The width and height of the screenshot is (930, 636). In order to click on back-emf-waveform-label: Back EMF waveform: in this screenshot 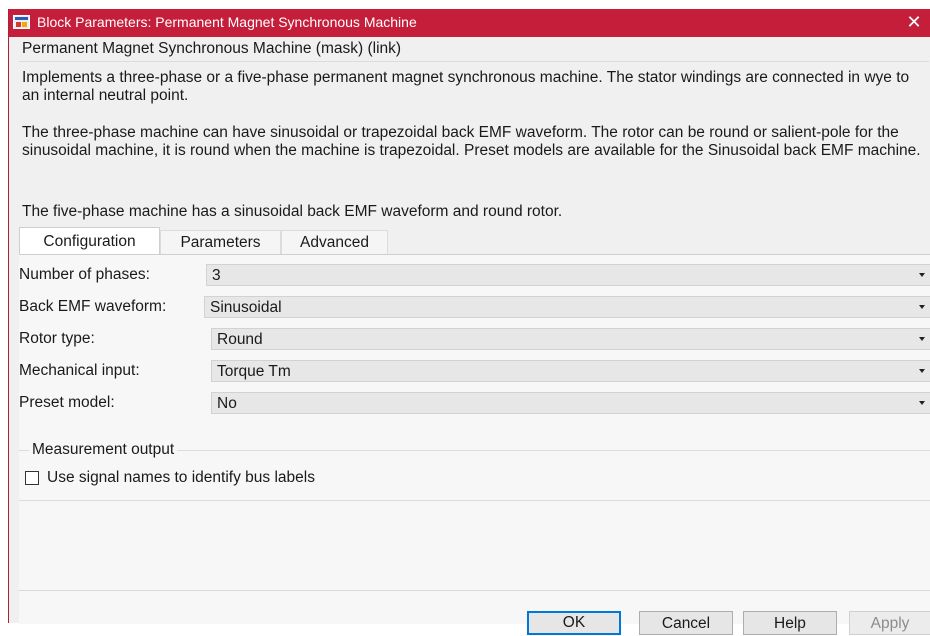, I will do `click(93, 306)`.